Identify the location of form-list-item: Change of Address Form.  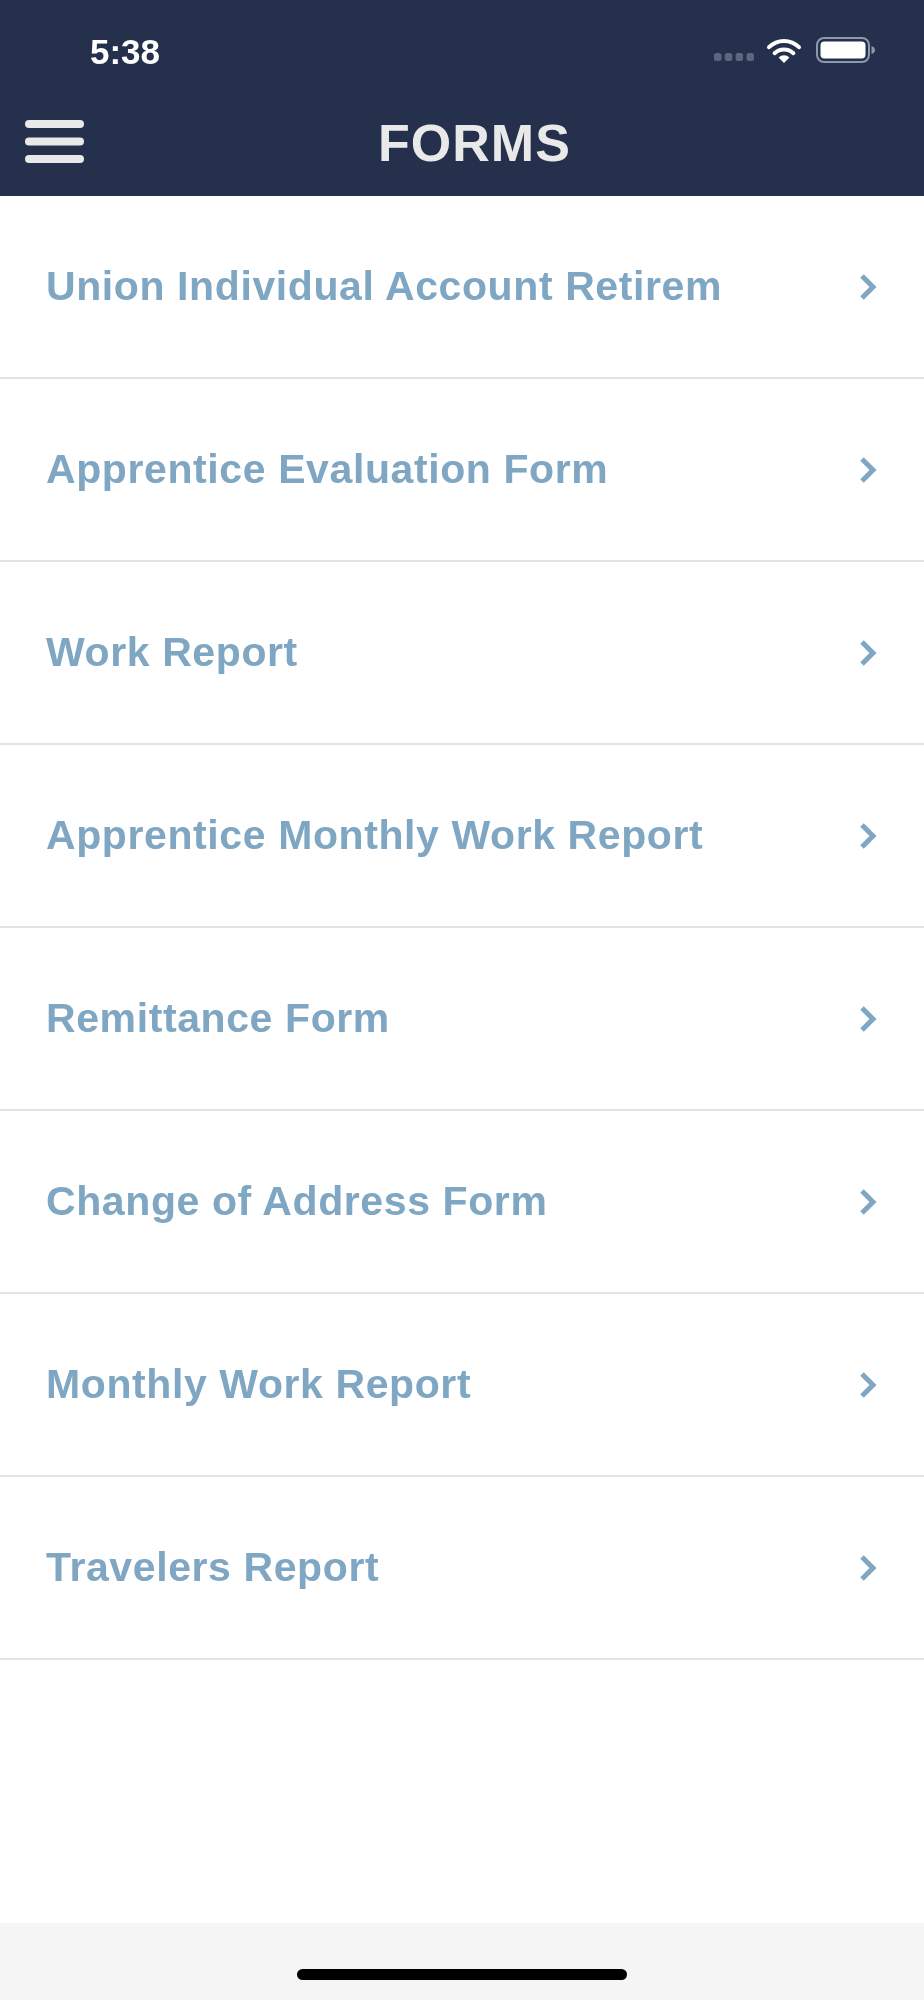
(462, 1202).